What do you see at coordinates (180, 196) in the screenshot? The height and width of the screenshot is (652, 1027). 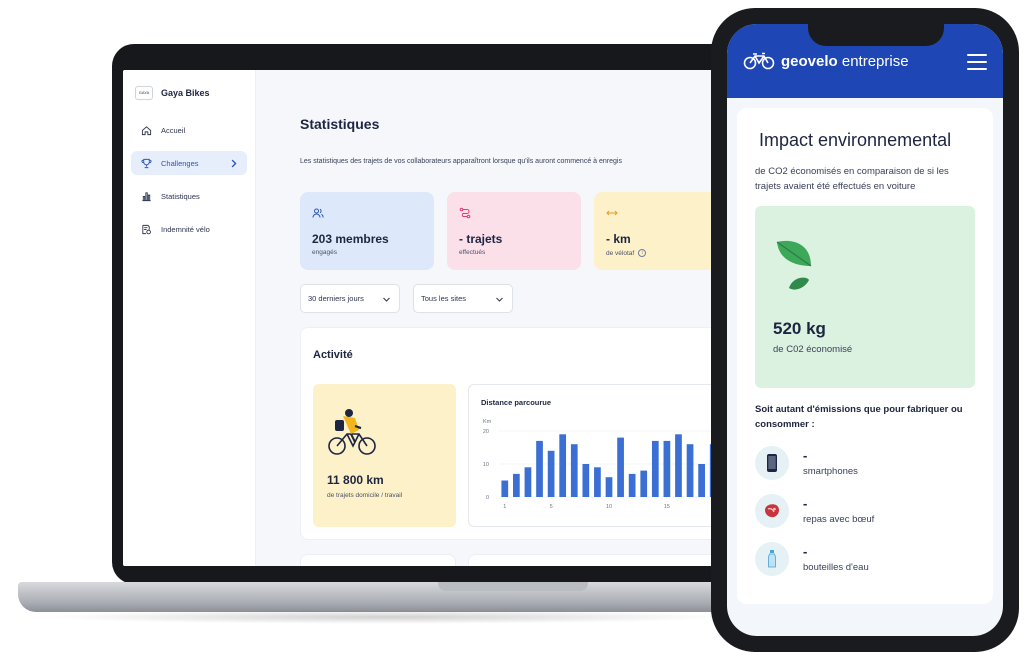 I see `sidebar-item-label: Statistiques` at bounding box center [180, 196].